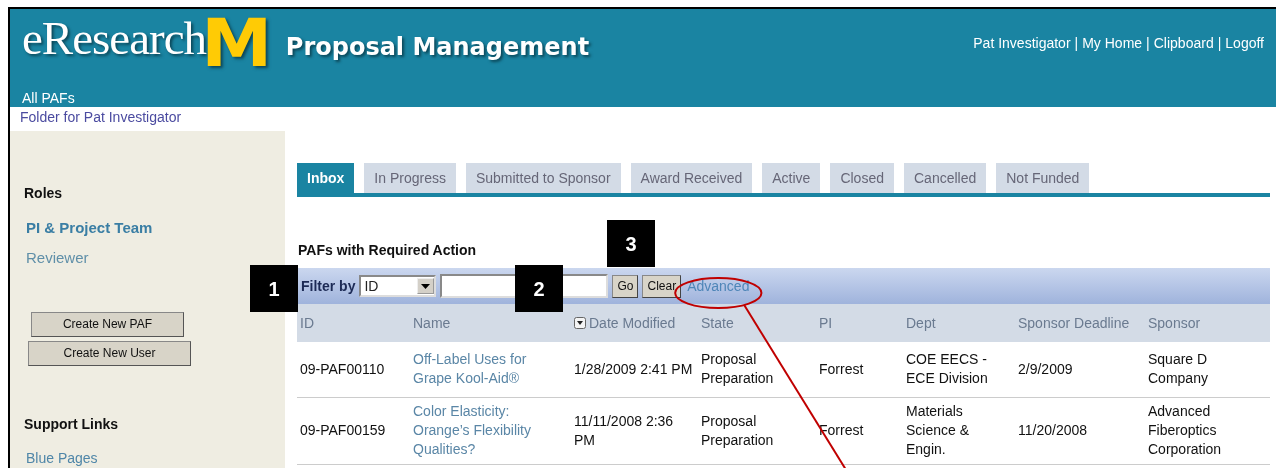  What do you see at coordinates (634, 369) in the screenshot?
I see `table-cell: 1/28/2009 2:41 PM` at bounding box center [634, 369].